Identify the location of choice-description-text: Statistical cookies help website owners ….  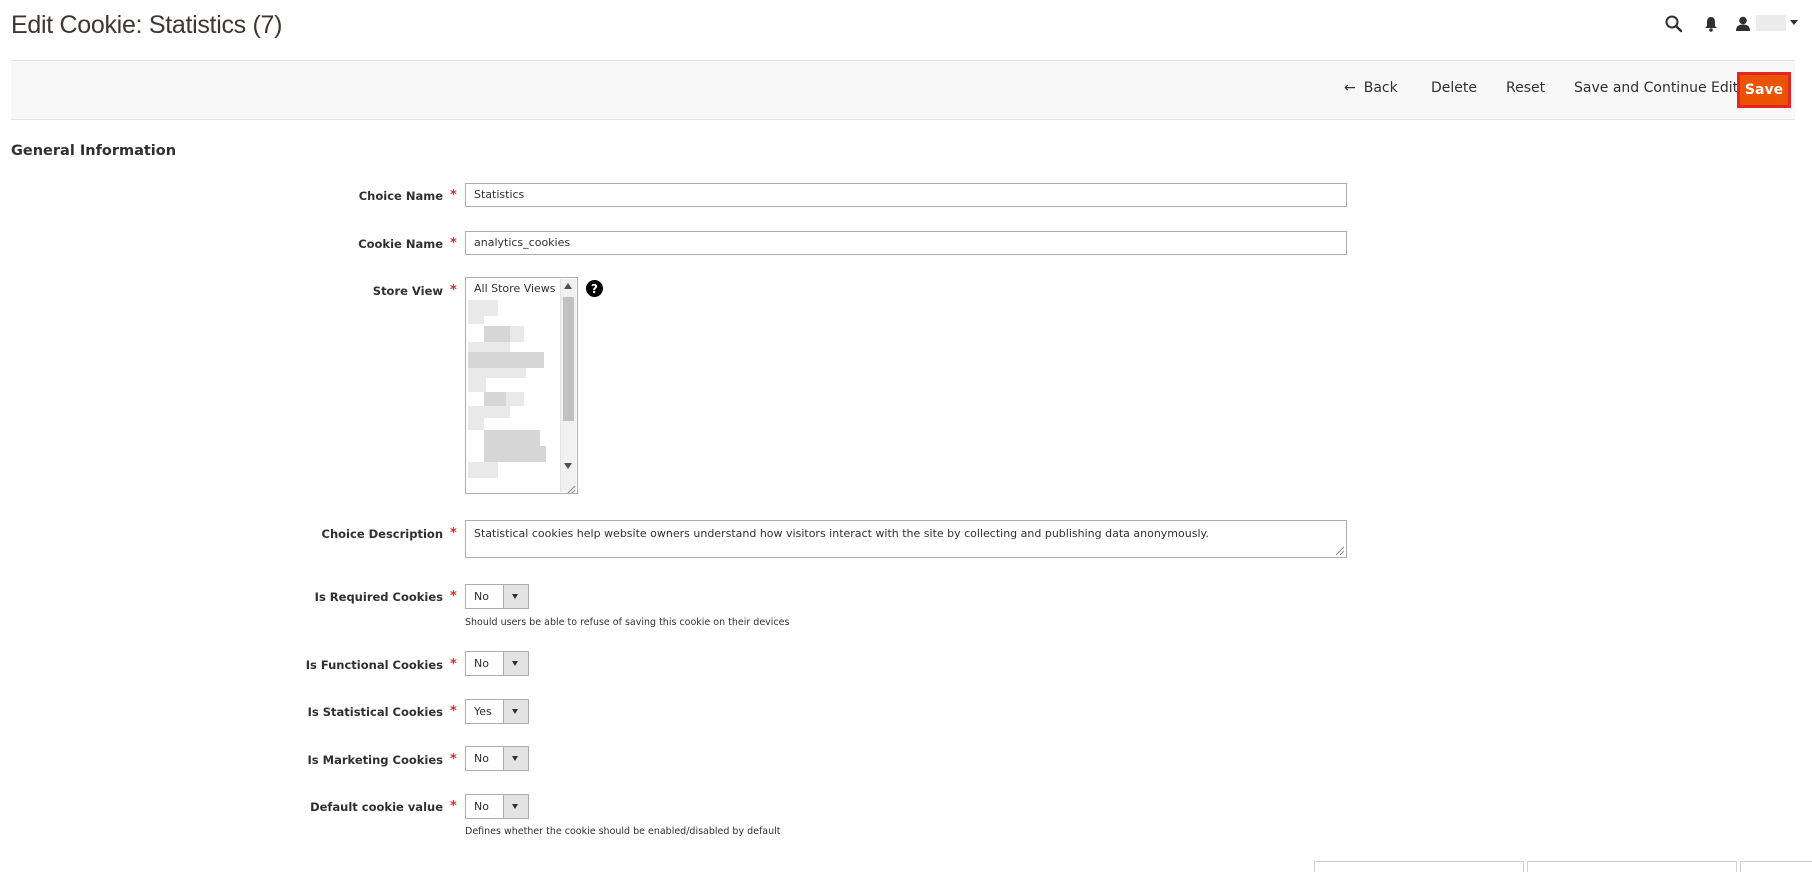
(841, 533).